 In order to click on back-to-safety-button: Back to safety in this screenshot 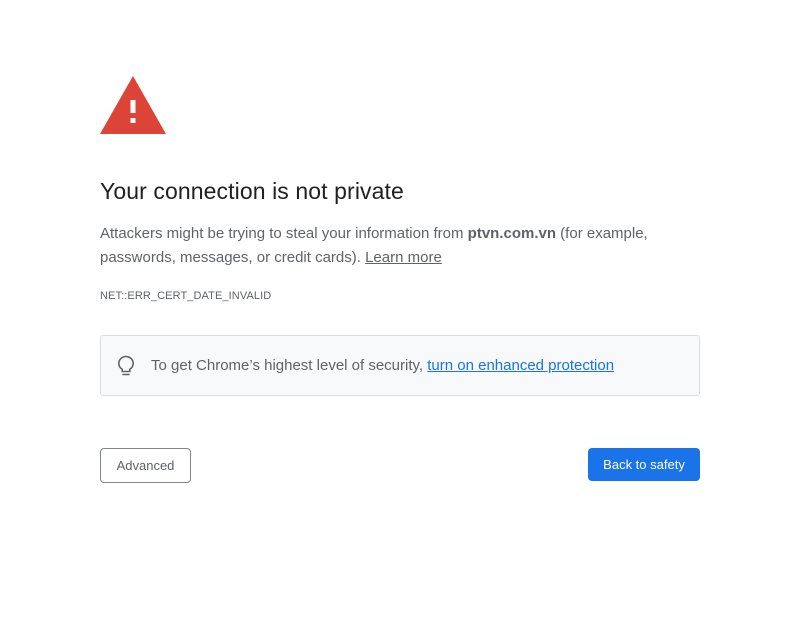, I will do `click(644, 464)`.